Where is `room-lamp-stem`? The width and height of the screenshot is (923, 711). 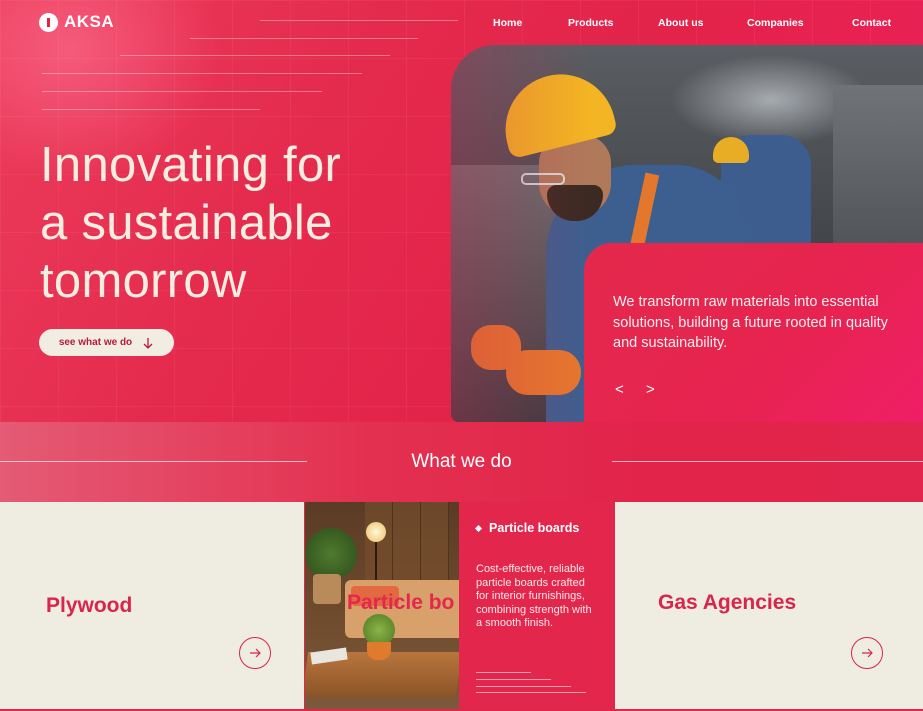
room-lamp-stem is located at coordinates (376, 562).